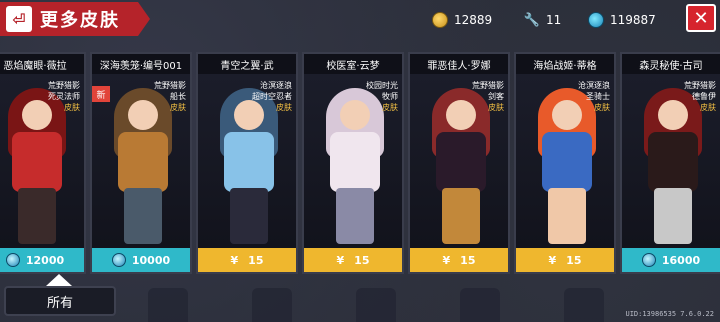 The image size is (720, 322). Describe the element at coordinates (565, 163) in the screenshot. I see `skin-card: 海焰战姬·蒂格沧溟逐浪圣骑士皮肤 ¥15` at that location.